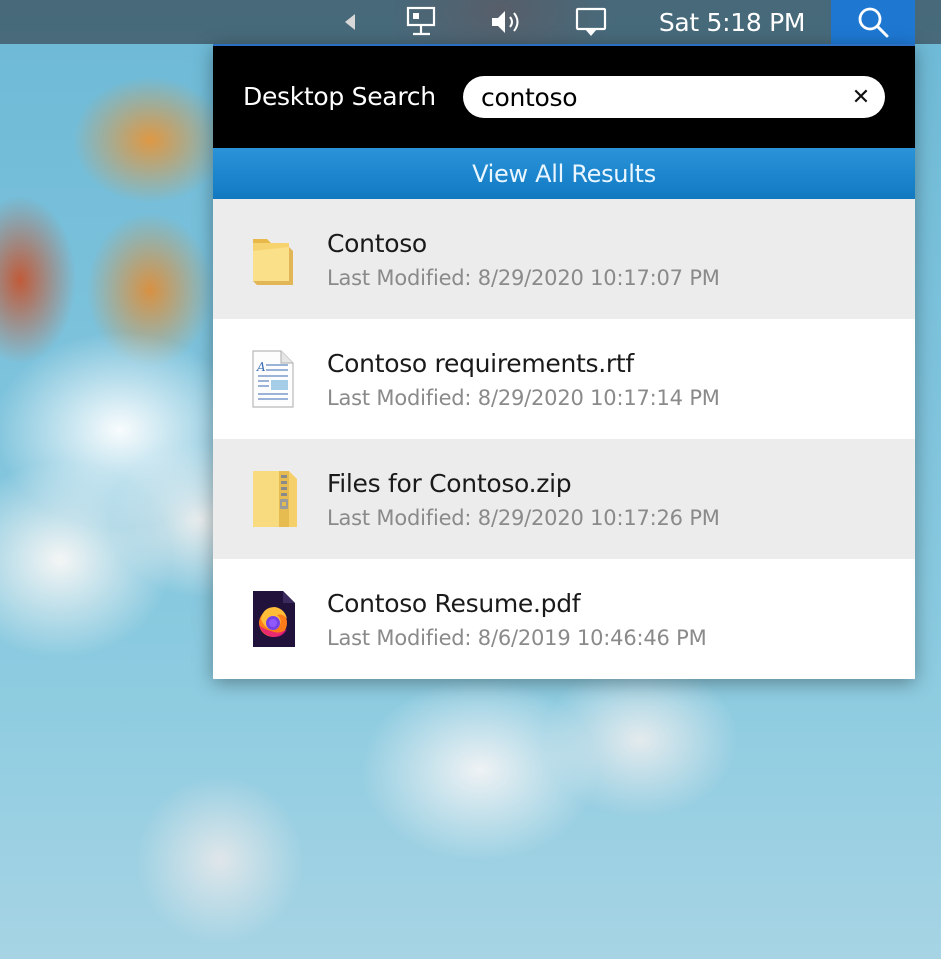  Describe the element at coordinates (350, 22) in the screenshot. I see `left-triangle-icon` at that location.